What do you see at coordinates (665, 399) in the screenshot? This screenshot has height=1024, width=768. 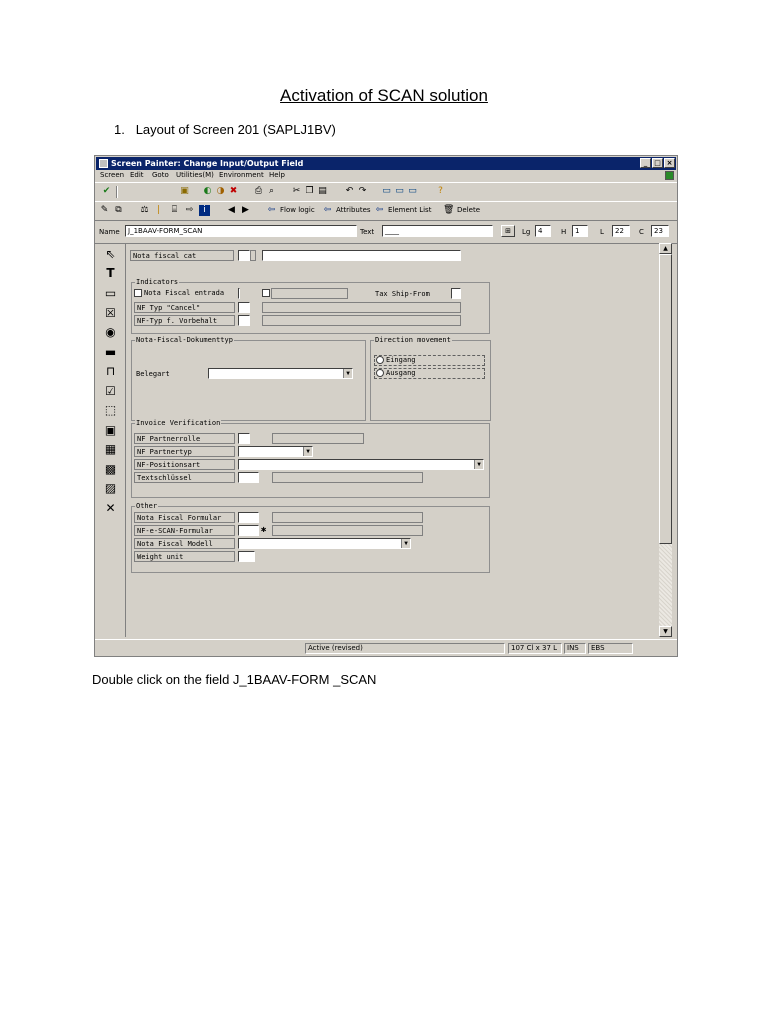 I see `scroll-thumb` at bounding box center [665, 399].